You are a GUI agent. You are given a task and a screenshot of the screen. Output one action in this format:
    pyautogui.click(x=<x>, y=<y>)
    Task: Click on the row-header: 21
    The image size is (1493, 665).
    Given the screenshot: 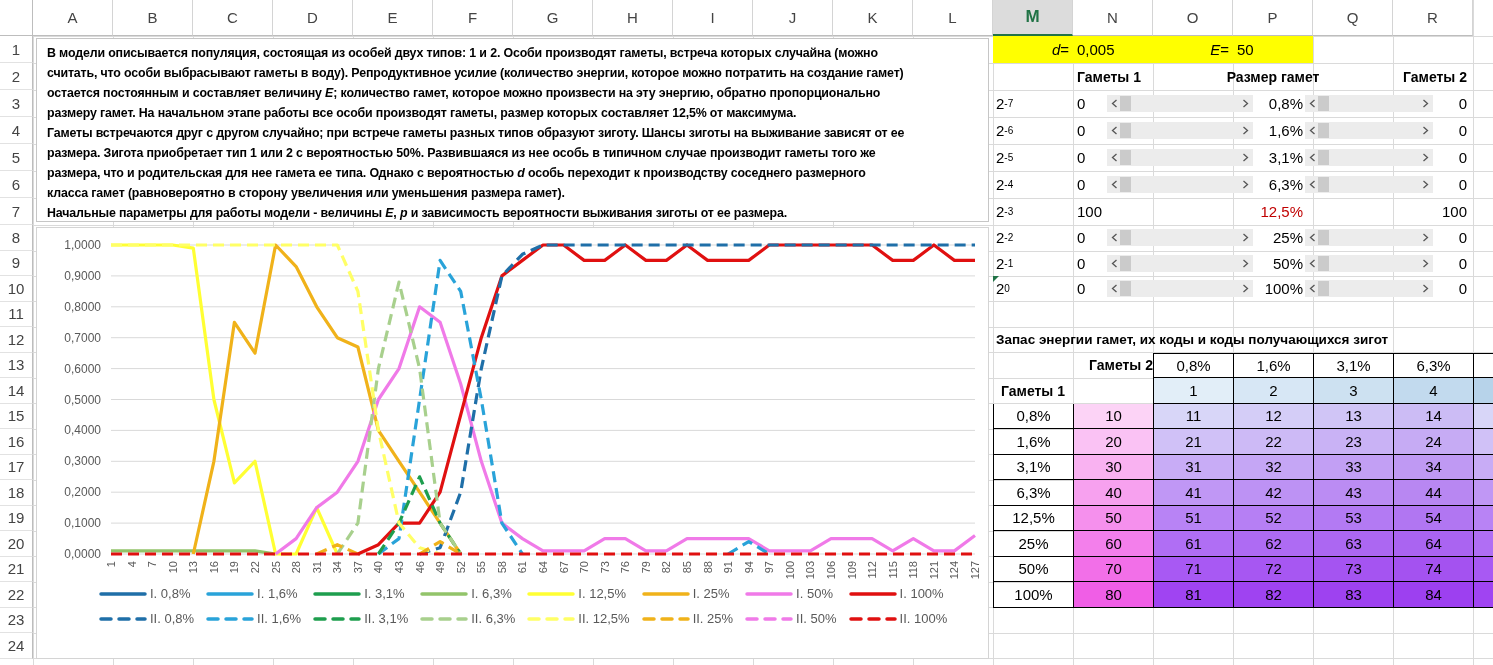 What is the action you would take?
    pyautogui.click(x=16, y=569)
    